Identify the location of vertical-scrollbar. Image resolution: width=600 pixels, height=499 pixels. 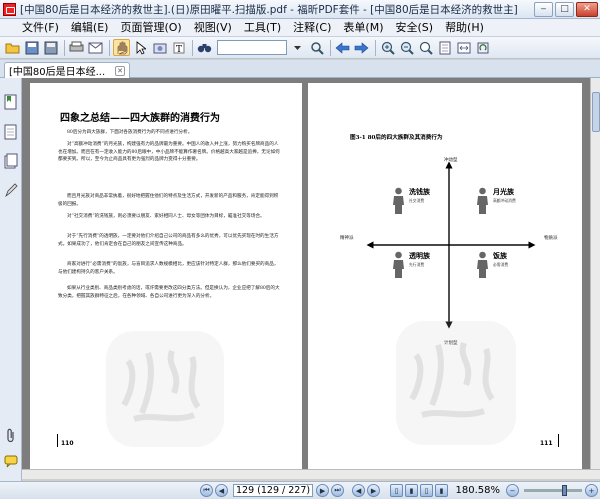
(595, 273).